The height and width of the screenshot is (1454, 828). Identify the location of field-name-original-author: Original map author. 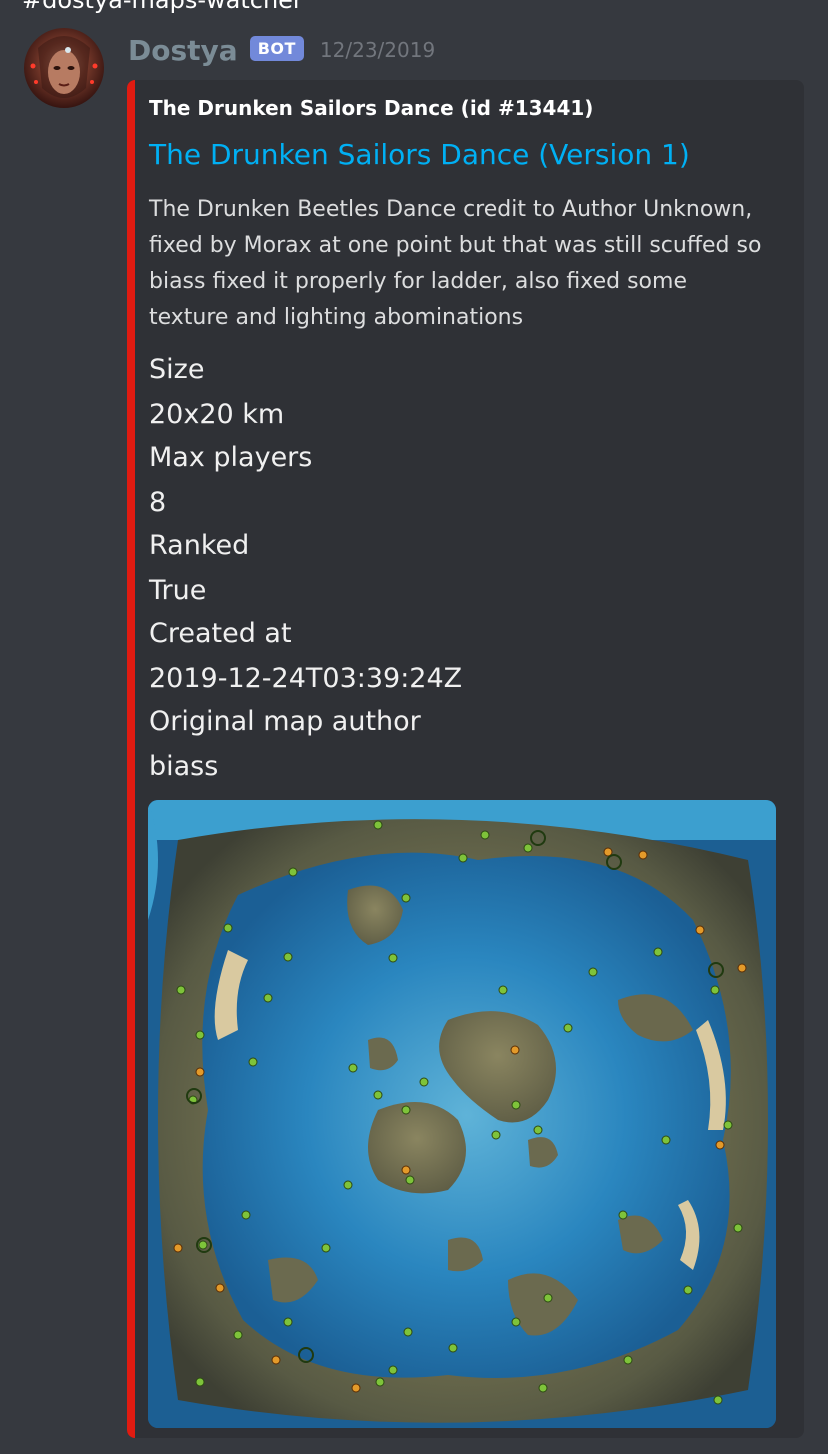
(285, 721).